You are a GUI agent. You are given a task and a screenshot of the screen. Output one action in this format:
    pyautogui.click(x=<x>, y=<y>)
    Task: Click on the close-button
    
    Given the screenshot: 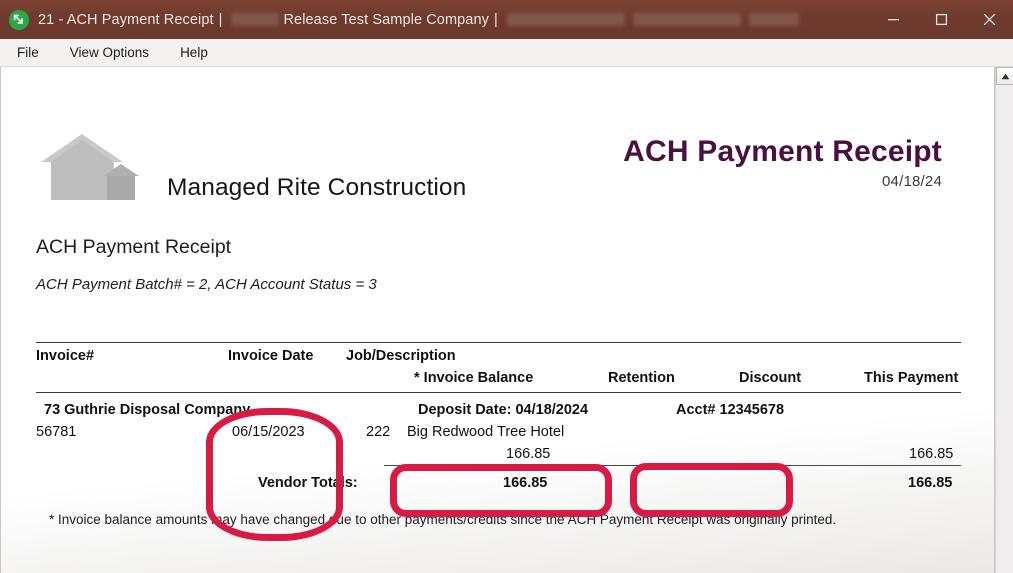 What is the action you would take?
    pyautogui.click(x=989, y=19)
    